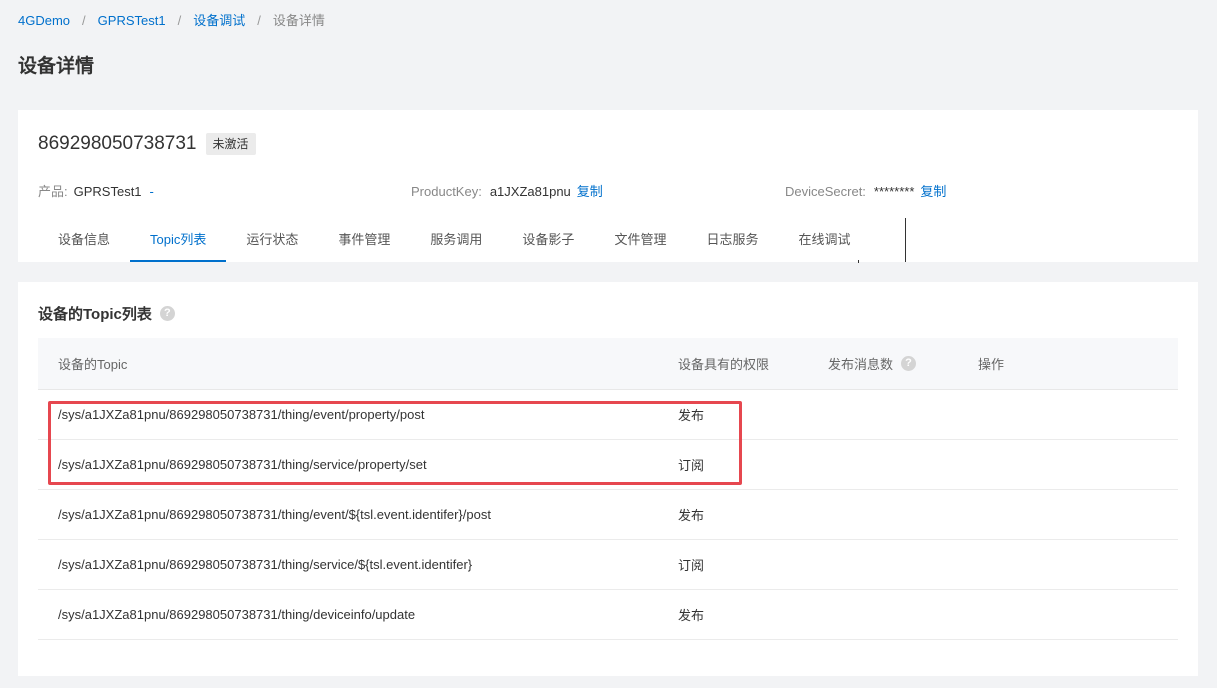  I want to click on tab-device-shadow: 设备影子, so click(548, 240).